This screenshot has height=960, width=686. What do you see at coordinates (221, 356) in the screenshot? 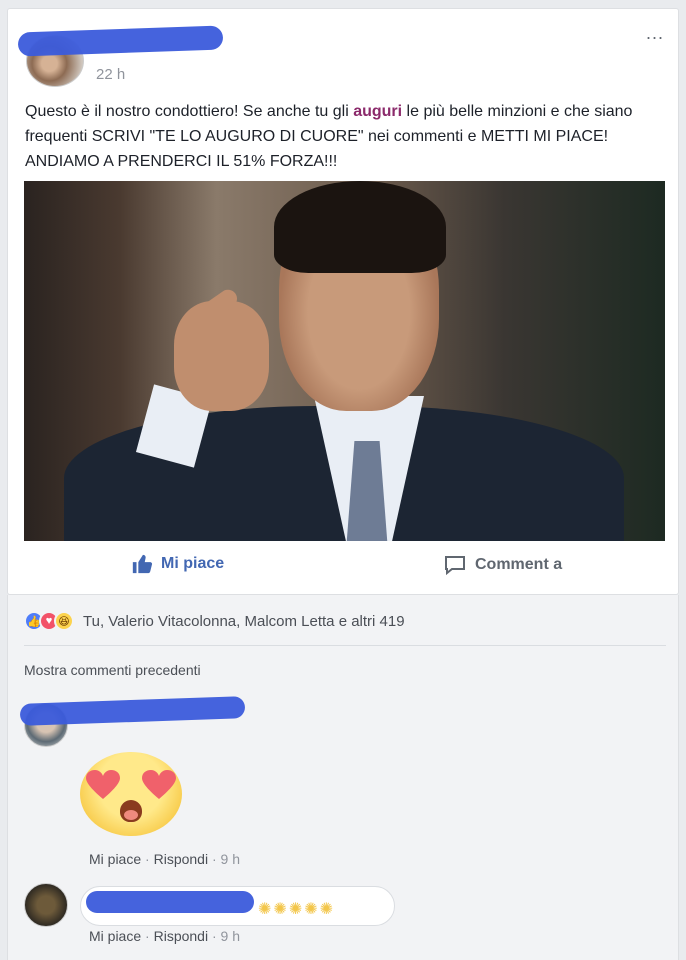
I see `photo-hand` at bounding box center [221, 356].